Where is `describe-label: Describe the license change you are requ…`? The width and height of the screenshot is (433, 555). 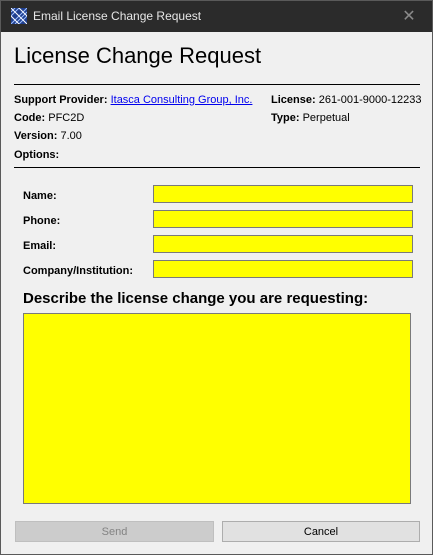 describe-label: Describe the license change you are requ… is located at coordinates (196, 298).